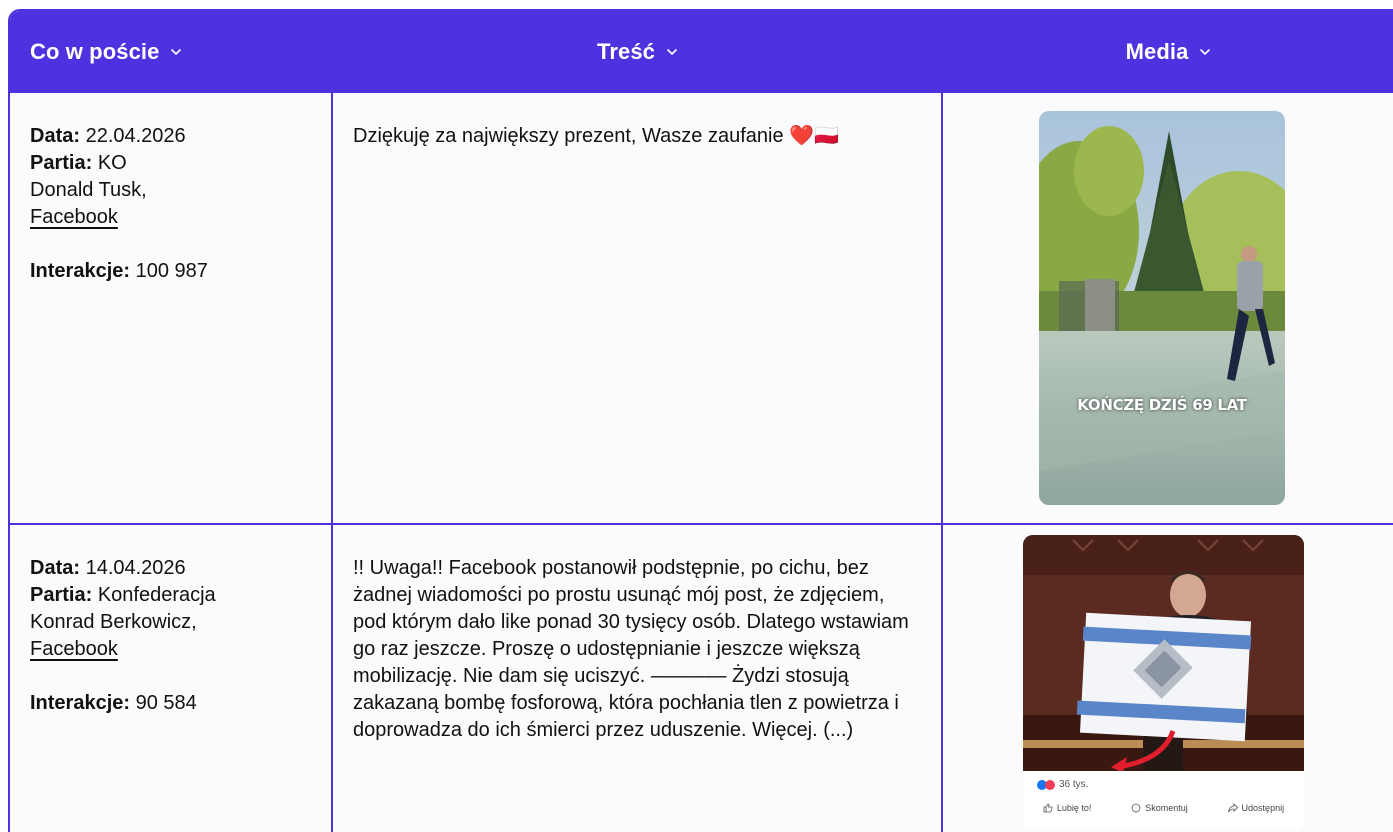  Describe the element at coordinates (1255, 808) in the screenshot. I see `share-action: Udostępnij` at that location.